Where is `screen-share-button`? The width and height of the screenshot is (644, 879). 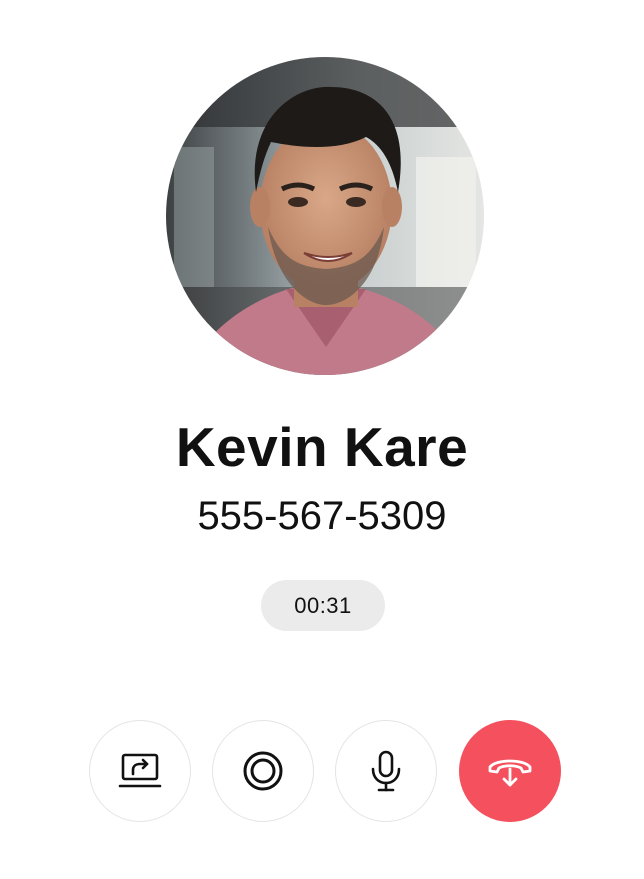
screen-share-button is located at coordinates (140, 771).